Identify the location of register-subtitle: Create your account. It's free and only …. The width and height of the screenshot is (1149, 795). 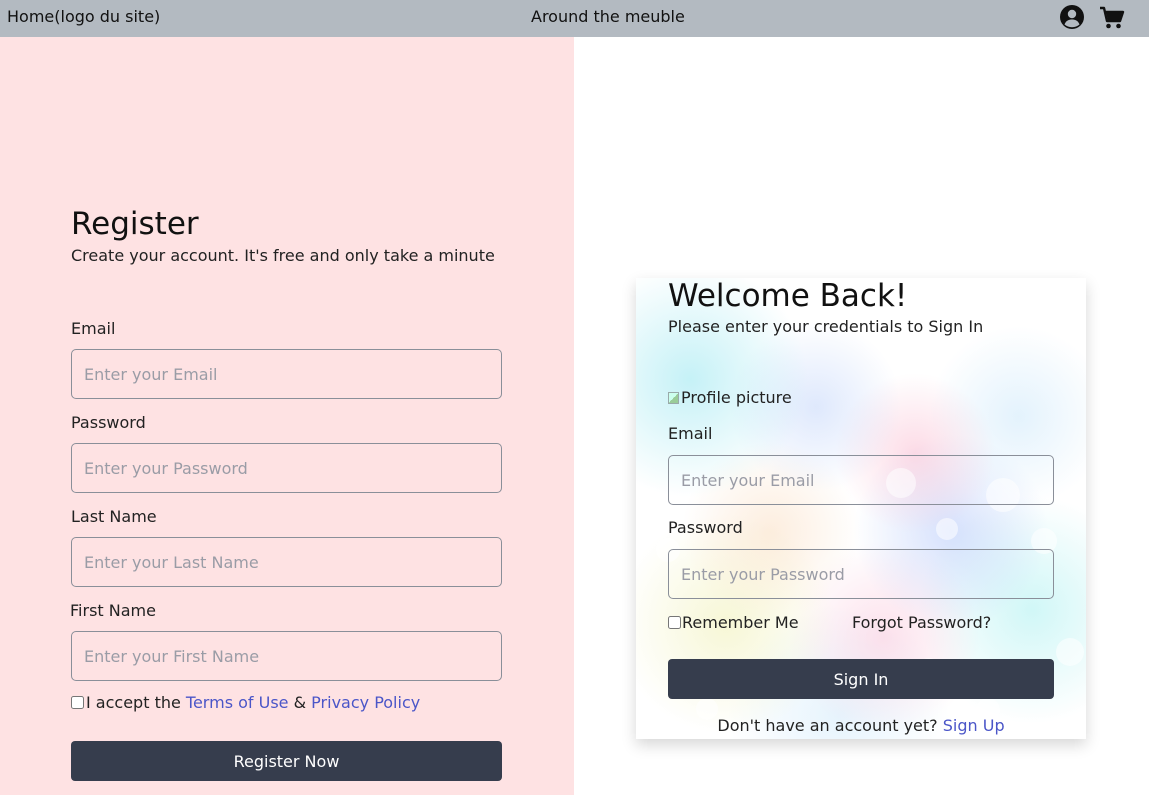
(283, 255).